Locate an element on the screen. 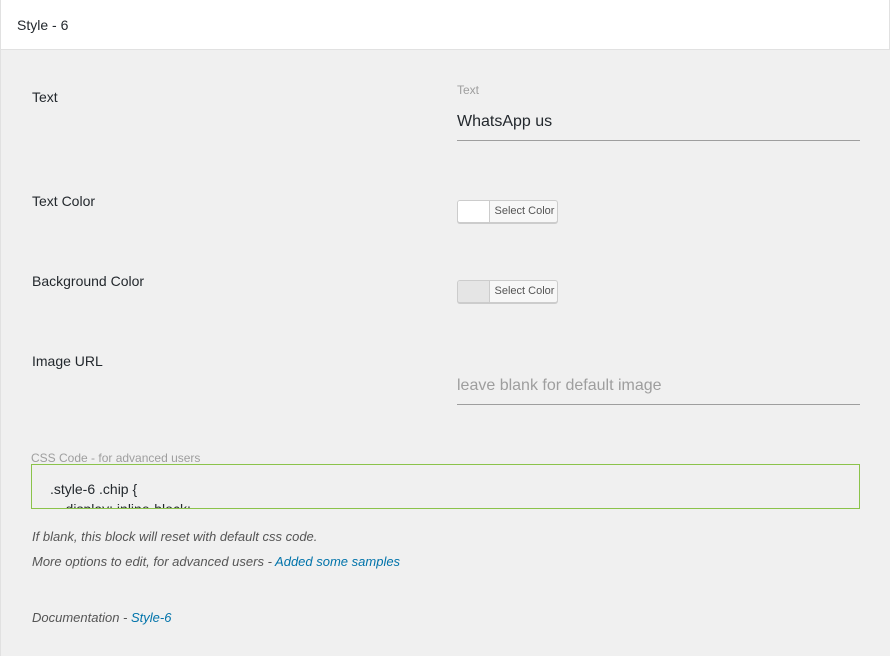  background-color-button-label: Select Color is located at coordinates (524, 291).